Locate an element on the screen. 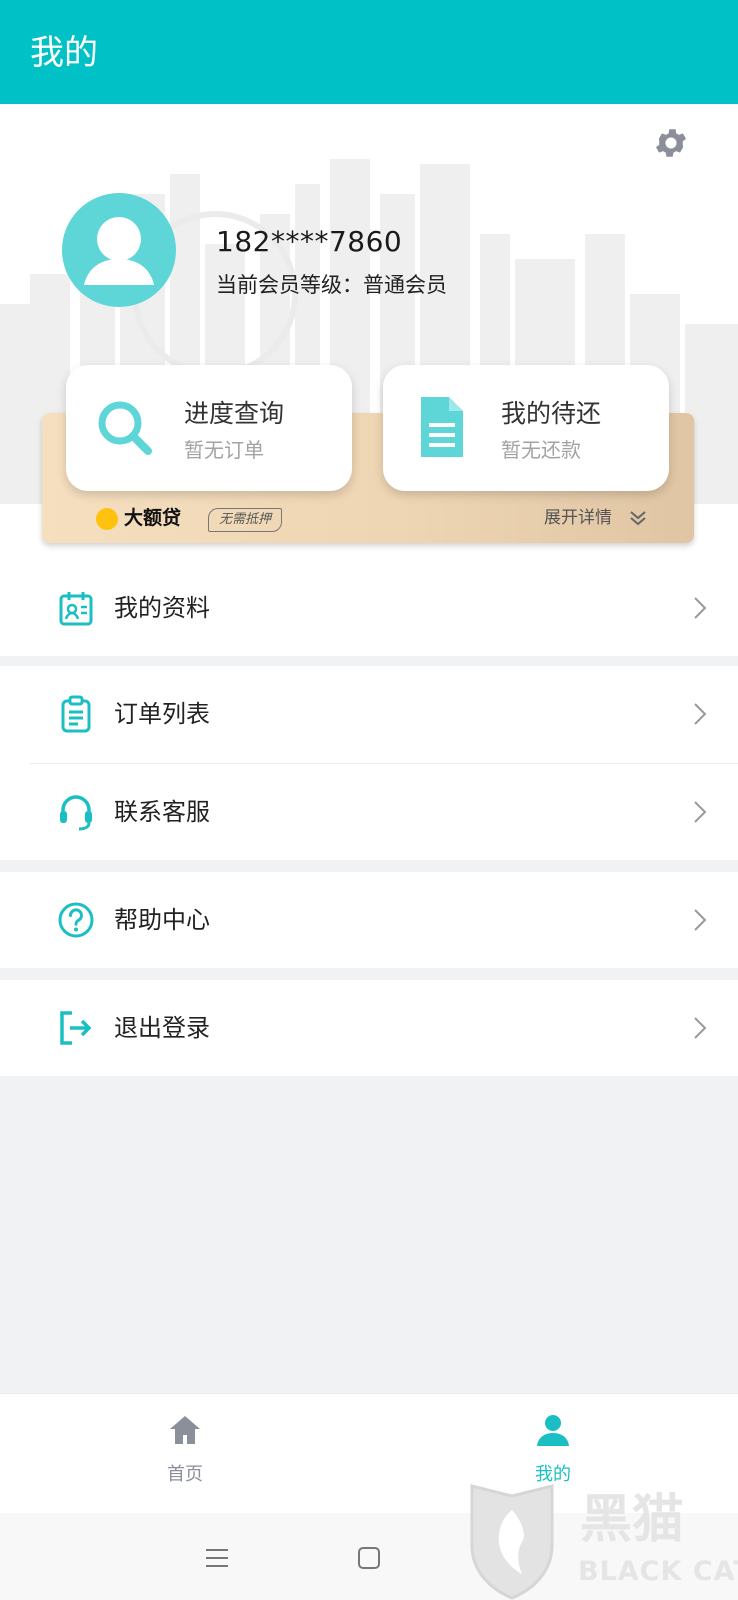  progress-query-card: 进度查询 暂无订单 is located at coordinates (209, 428).